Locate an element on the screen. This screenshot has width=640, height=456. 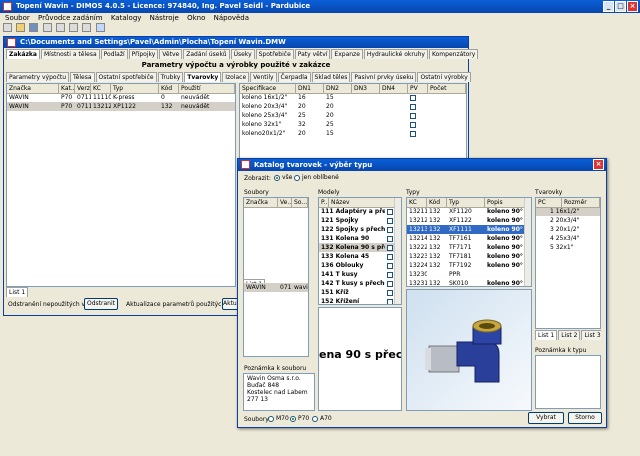
table-row: koleno20x1/2" 20 15 is located at coordinates (353, 133).